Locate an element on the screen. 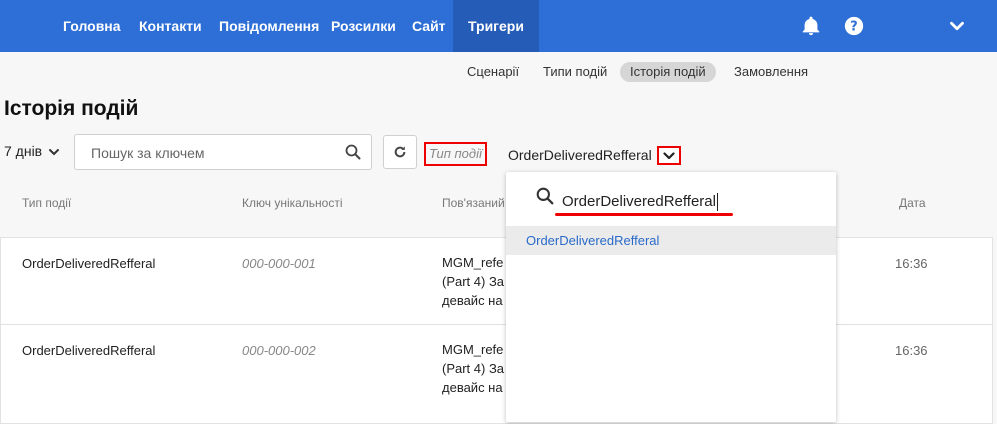 Image resolution: width=997 pixels, height=424 pixels. column-header-unique-key: Ключ унікальності is located at coordinates (292, 203).